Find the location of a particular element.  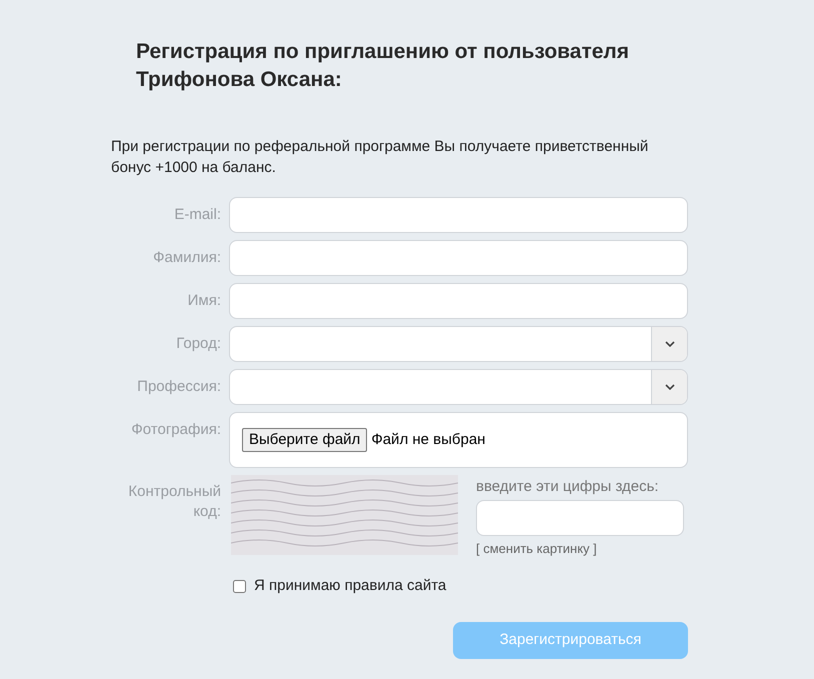

refresh-captcha-link: [ сменить картинку ] is located at coordinates (536, 549).